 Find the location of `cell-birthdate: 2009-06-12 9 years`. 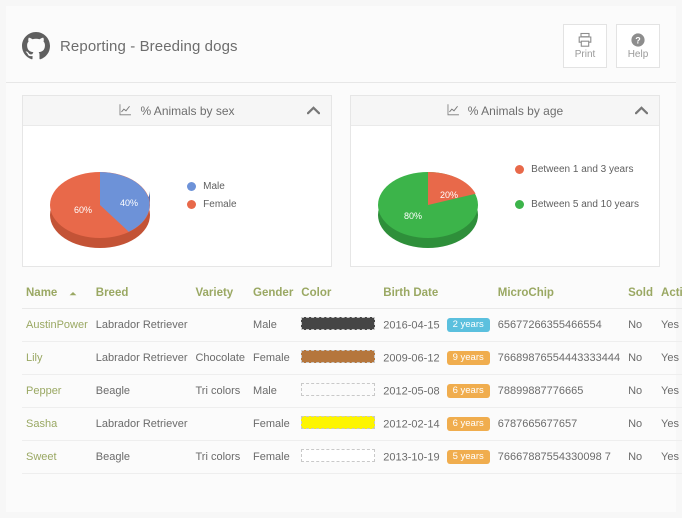

cell-birthdate: 2009-06-12 9 years is located at coordinates (436, 358).